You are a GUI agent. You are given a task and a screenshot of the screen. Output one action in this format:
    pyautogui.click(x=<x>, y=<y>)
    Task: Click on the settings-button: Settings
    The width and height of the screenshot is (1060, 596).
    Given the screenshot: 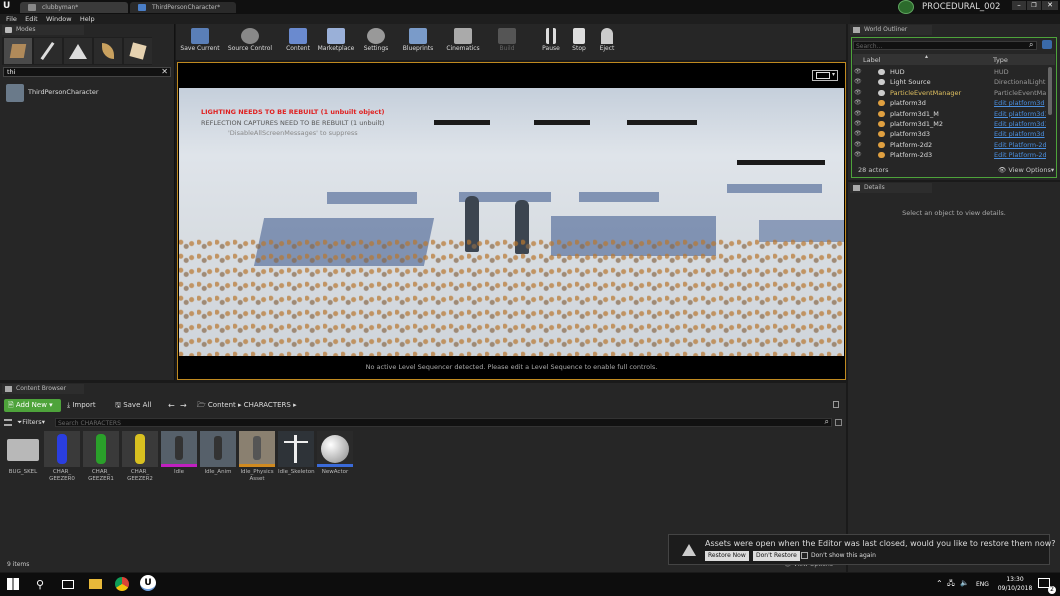 What is the action you would take?
    pyautogui.click(x=376, y=42)
    